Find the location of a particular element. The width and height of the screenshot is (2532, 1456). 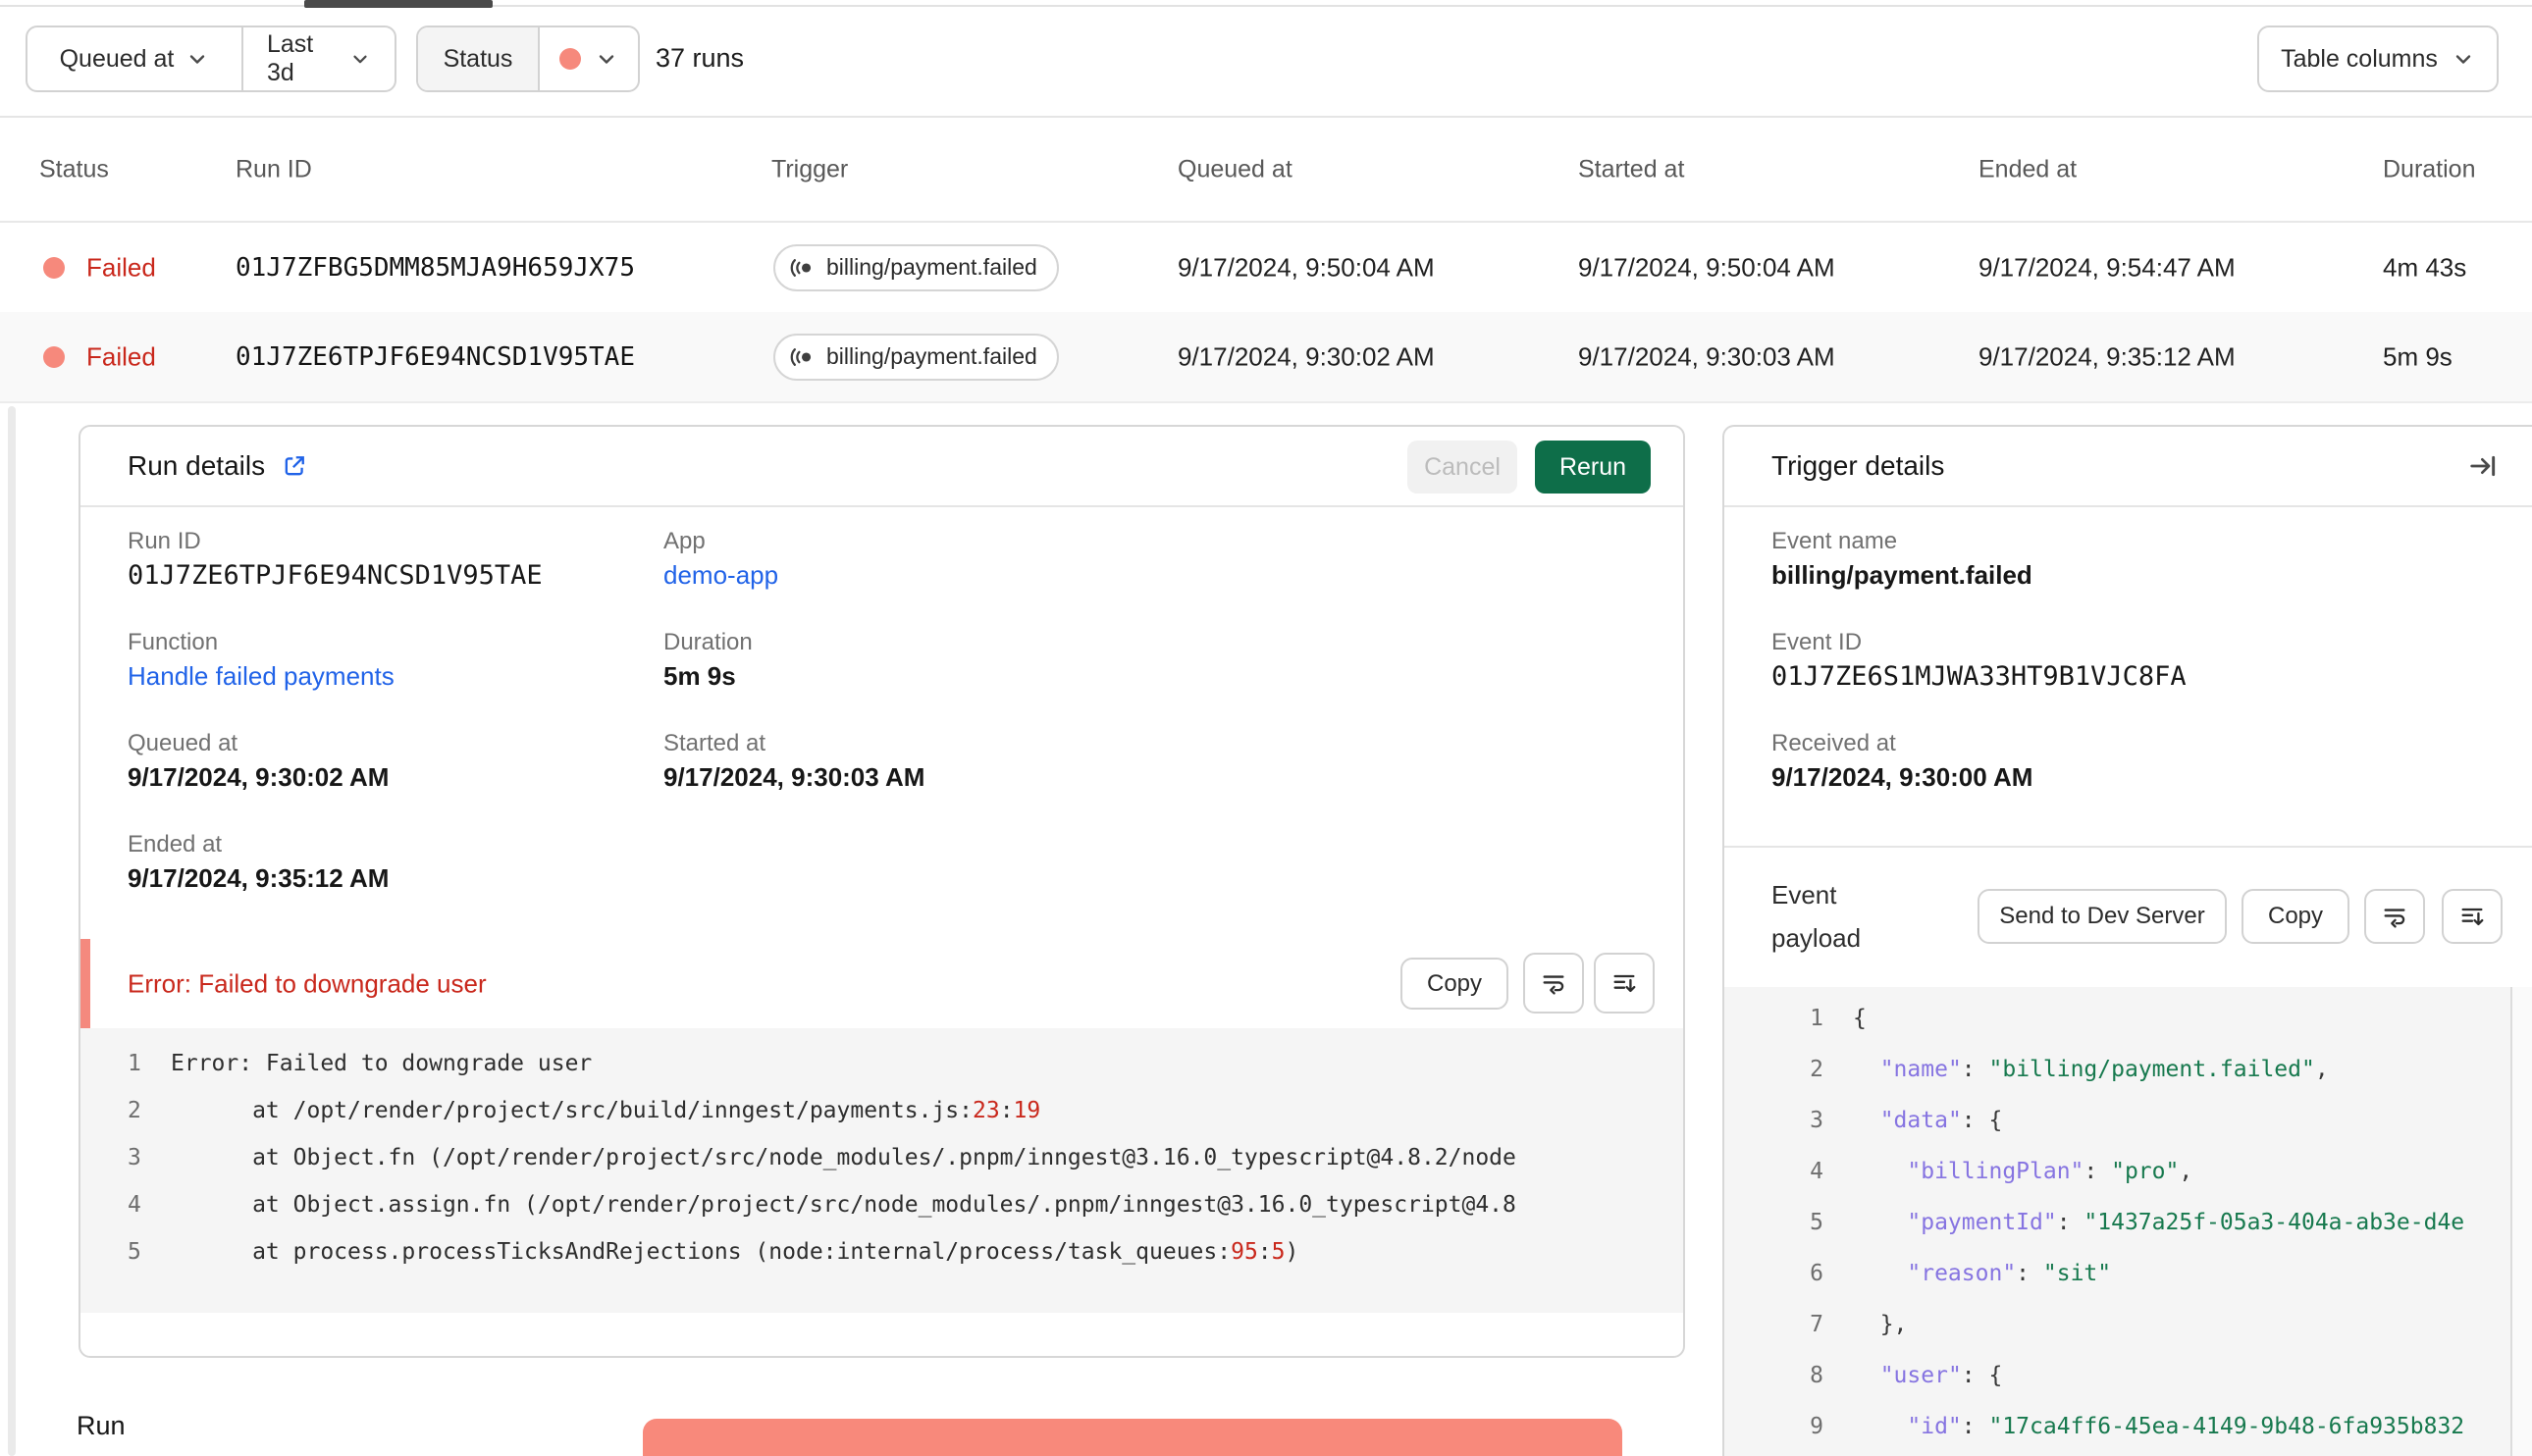

function-link: Handle failed payments is located at coordinates (261, 676).